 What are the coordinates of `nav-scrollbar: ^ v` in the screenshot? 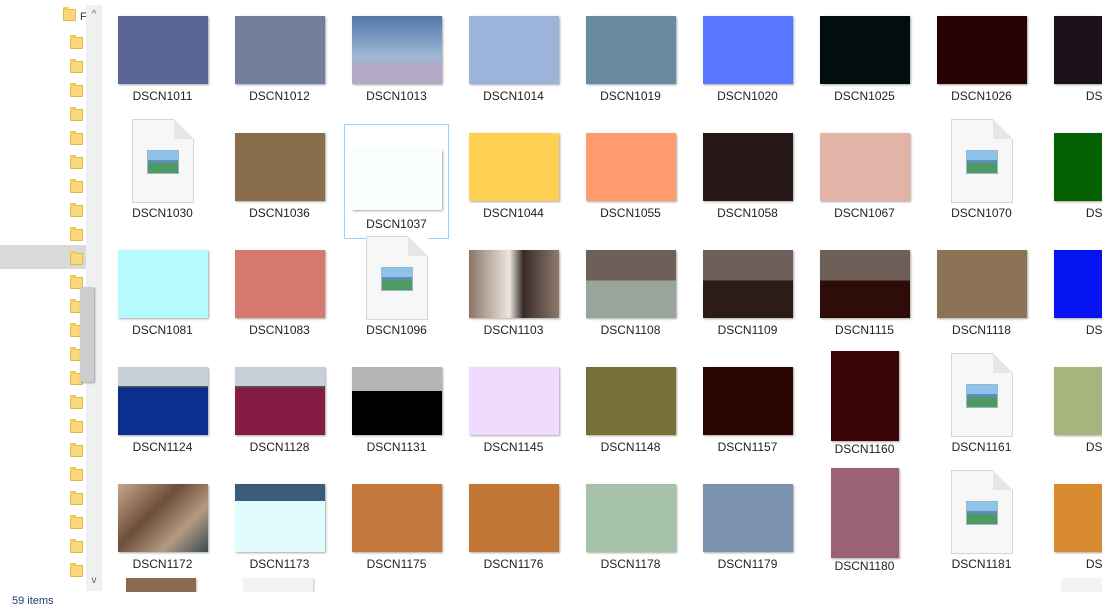 It's located at (91, 298).